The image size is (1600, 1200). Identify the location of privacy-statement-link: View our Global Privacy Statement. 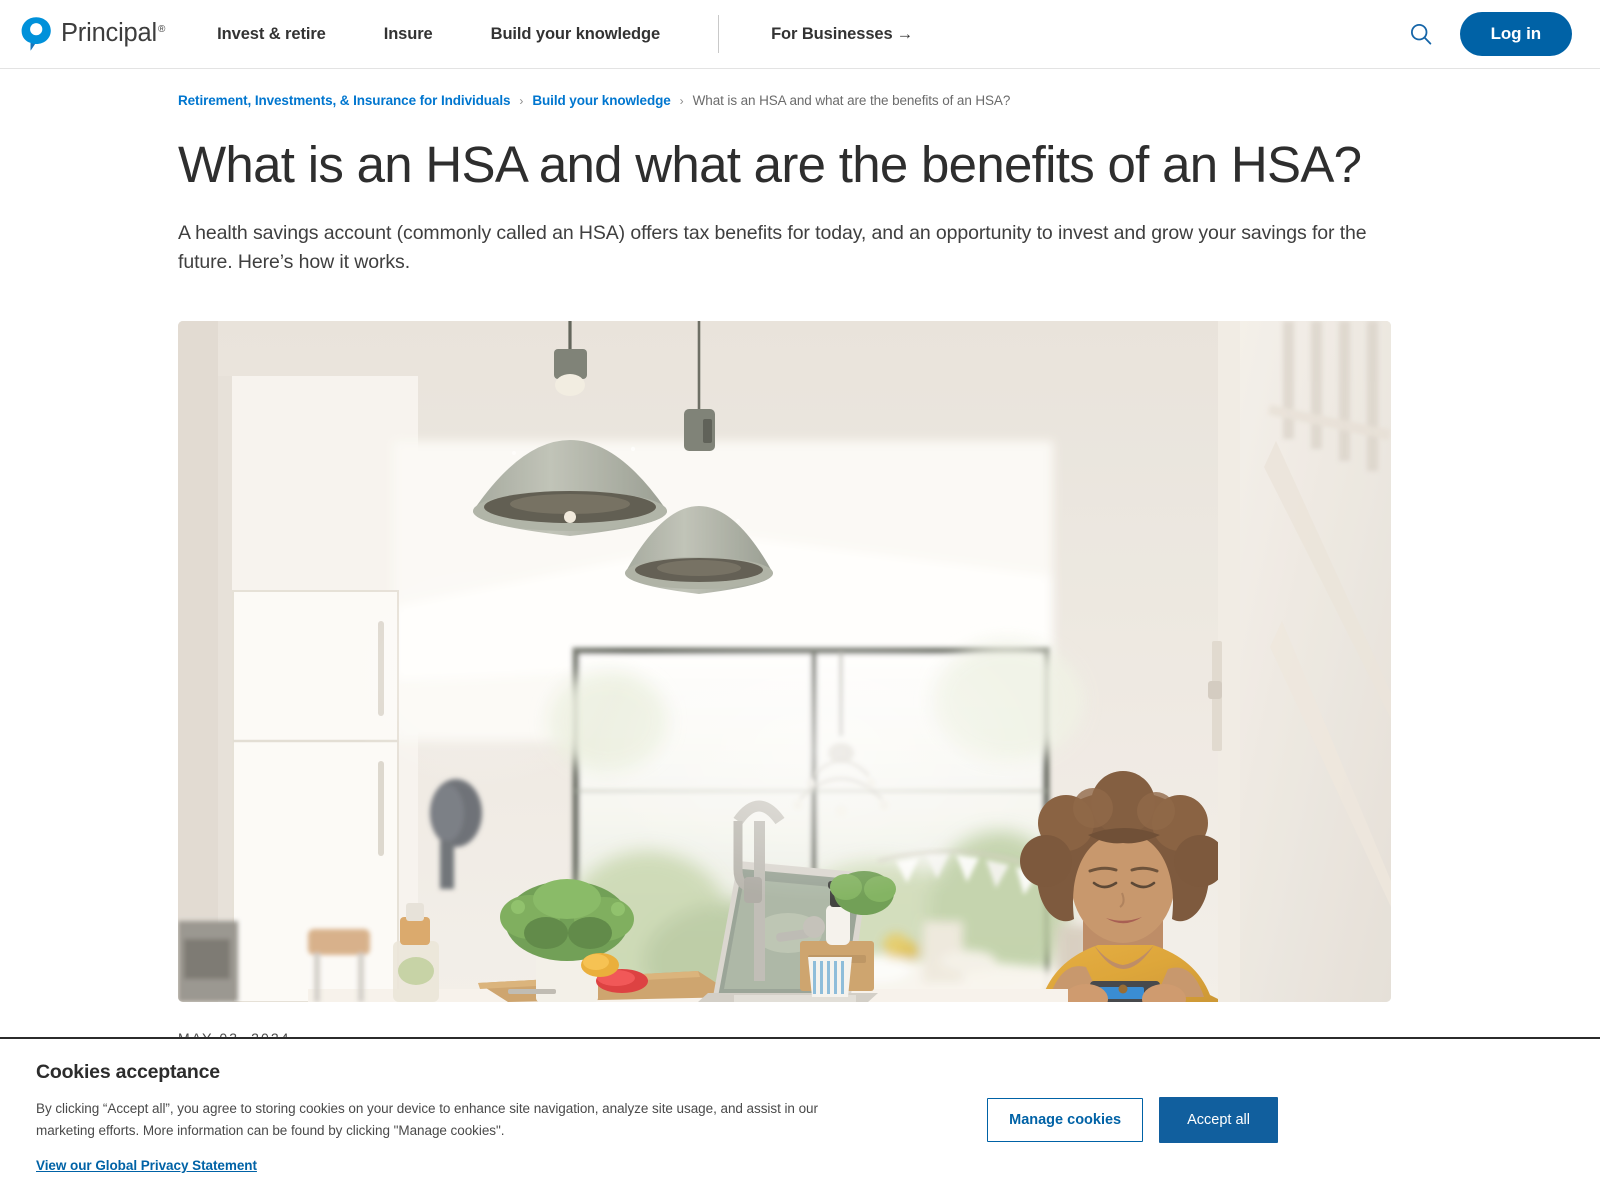
(146, 1165).